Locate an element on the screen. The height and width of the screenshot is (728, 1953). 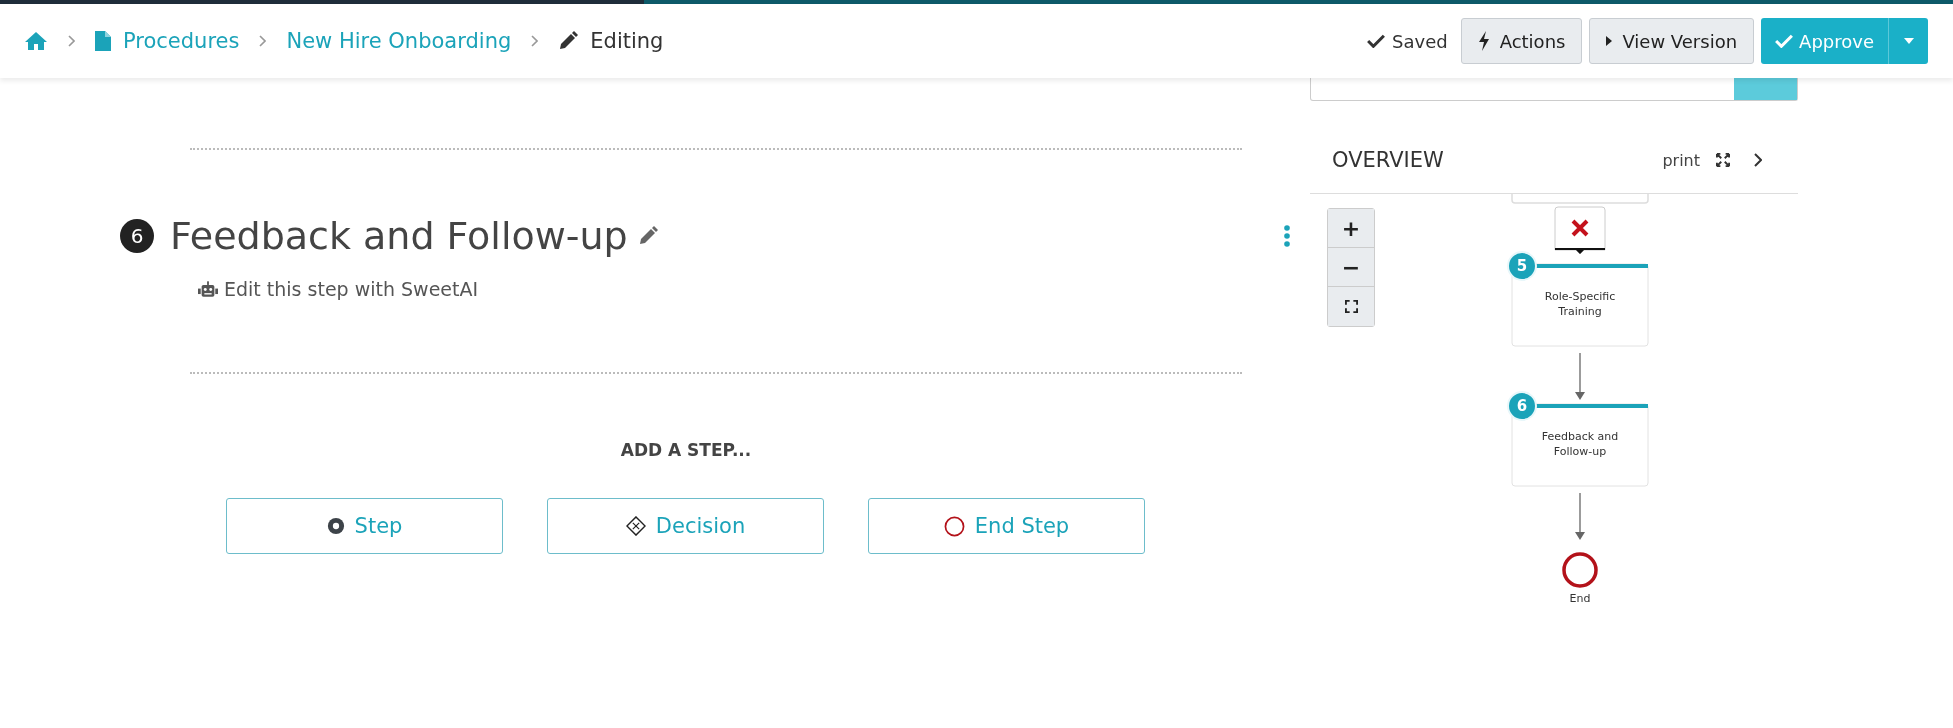
toolbar-button: Actions is located at coordinates (1521, 41).